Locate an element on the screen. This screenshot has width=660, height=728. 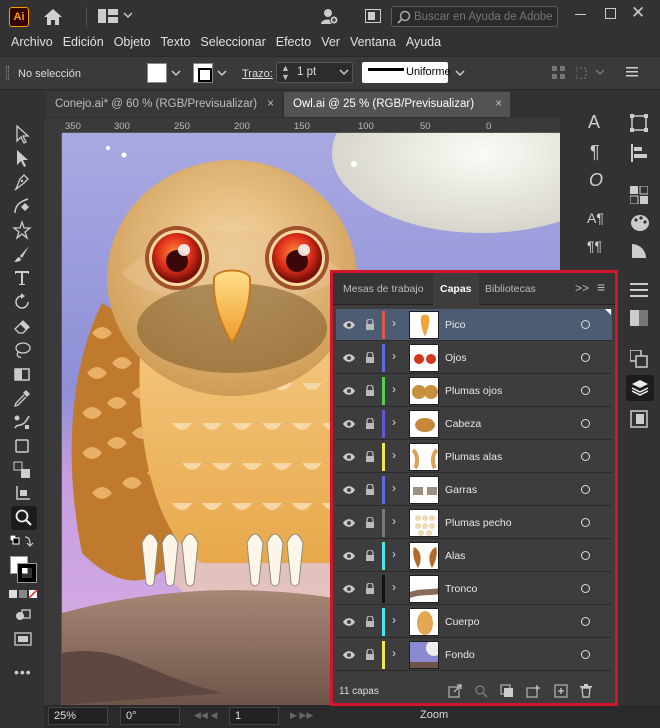
spinner-icon: ▲ ▼ is located at coordinates (285, 73).